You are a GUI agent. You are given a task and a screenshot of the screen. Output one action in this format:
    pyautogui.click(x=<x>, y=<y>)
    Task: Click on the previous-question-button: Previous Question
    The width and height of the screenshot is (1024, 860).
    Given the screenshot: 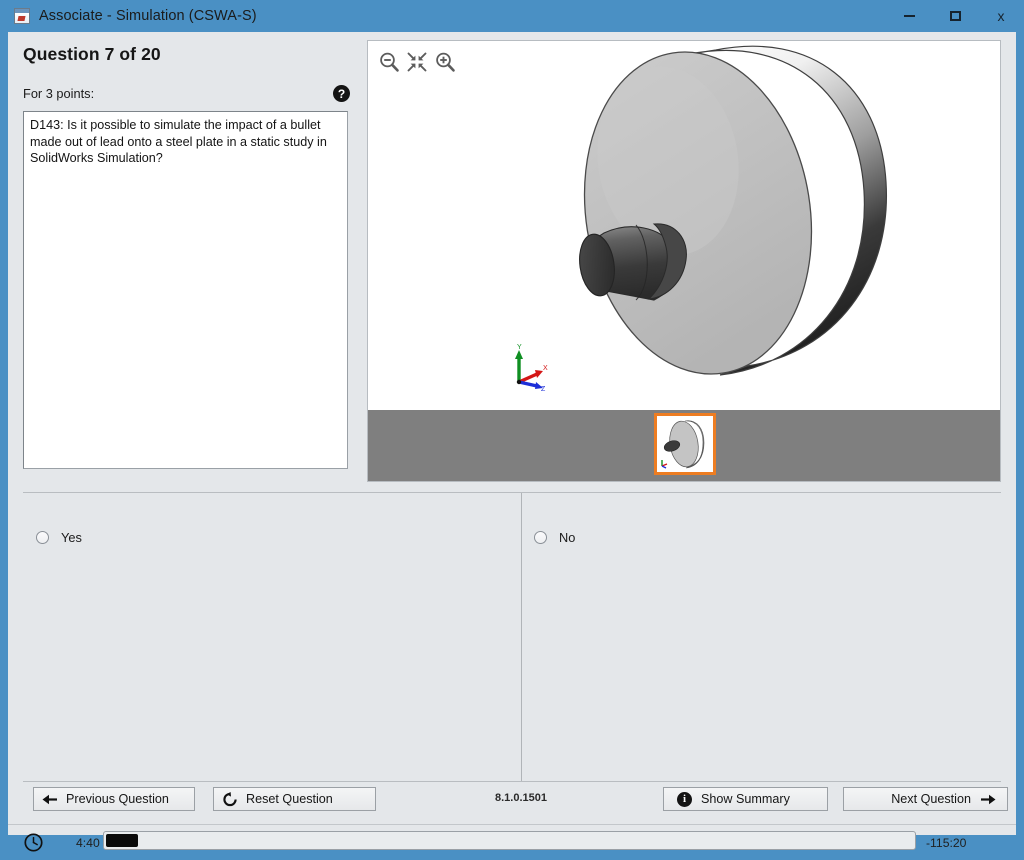 What is the action you would take?
    pyautogui.click(x=114, y=799)
    